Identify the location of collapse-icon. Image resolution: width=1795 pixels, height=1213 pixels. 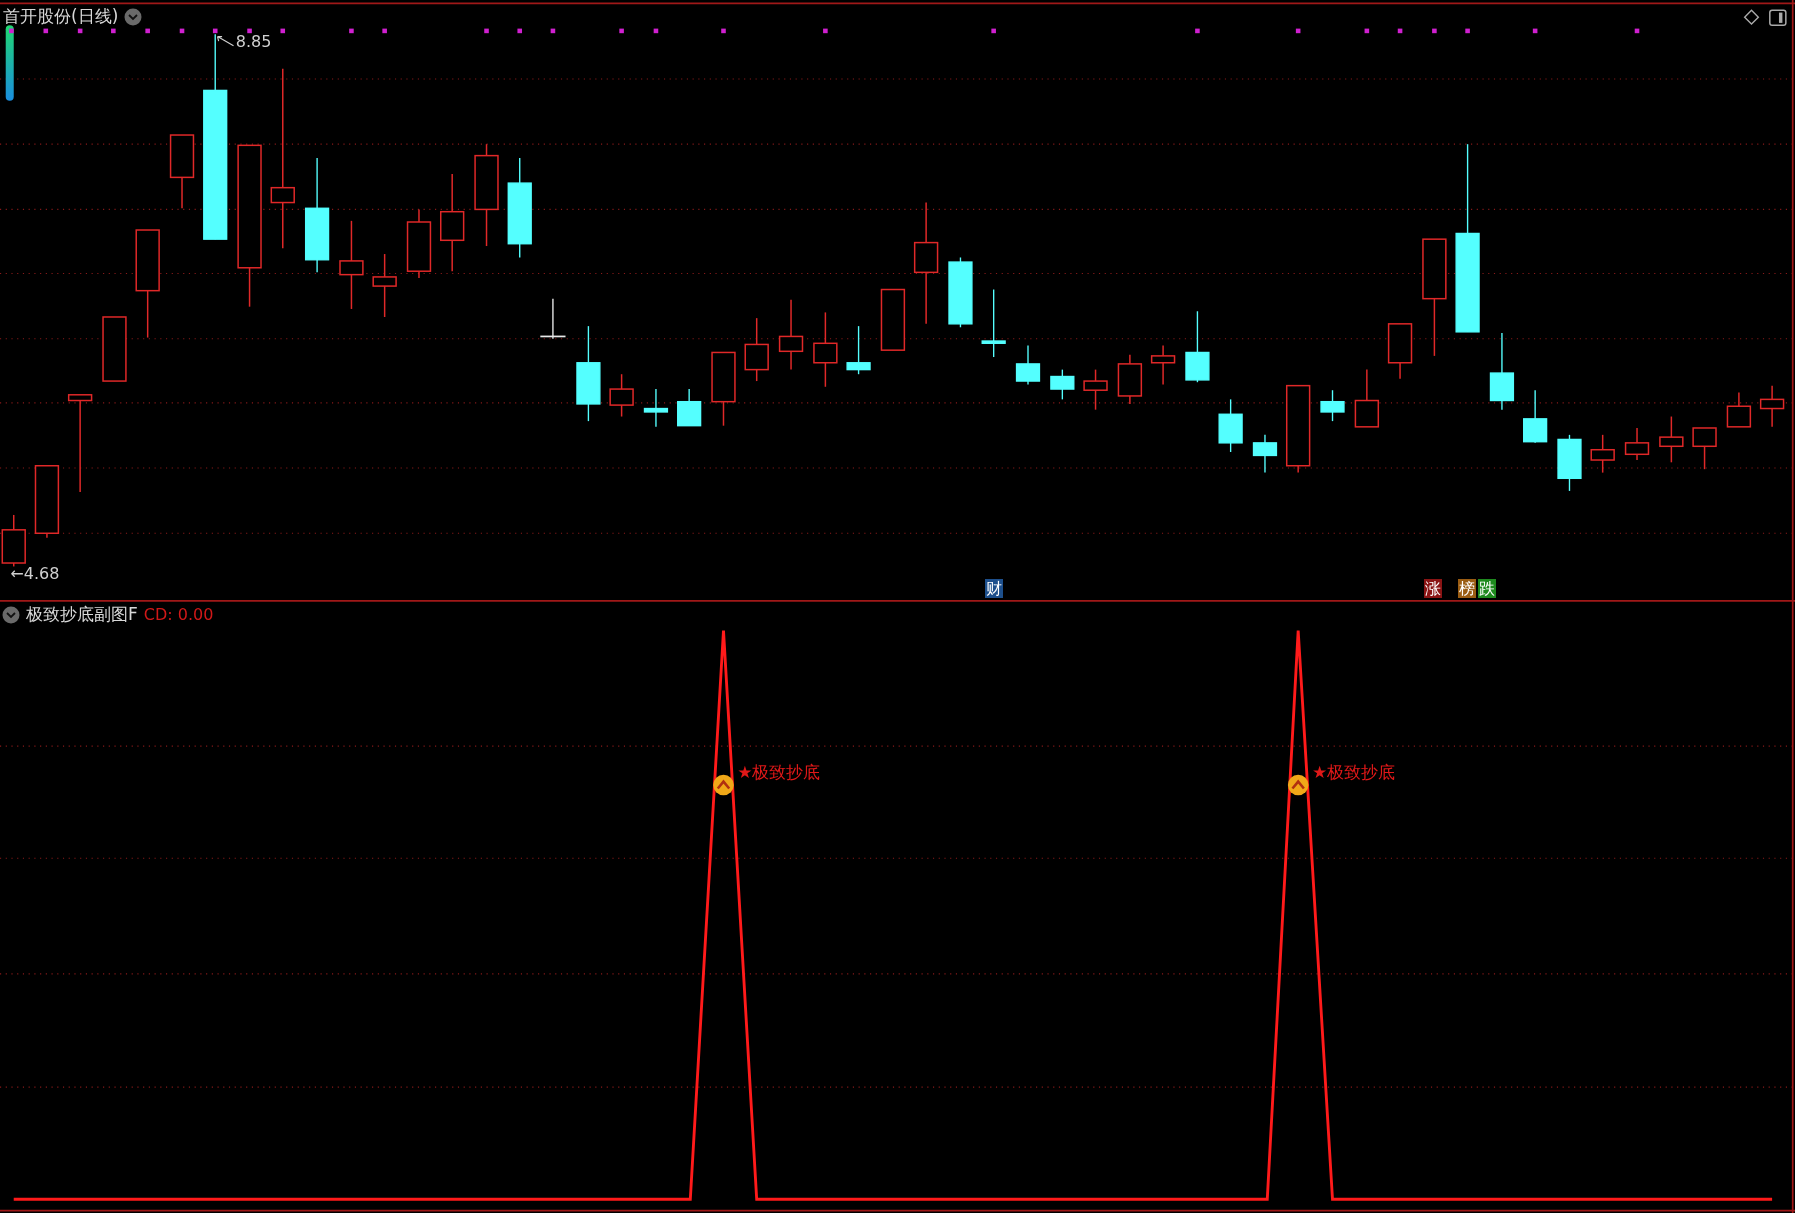
(11, 614).